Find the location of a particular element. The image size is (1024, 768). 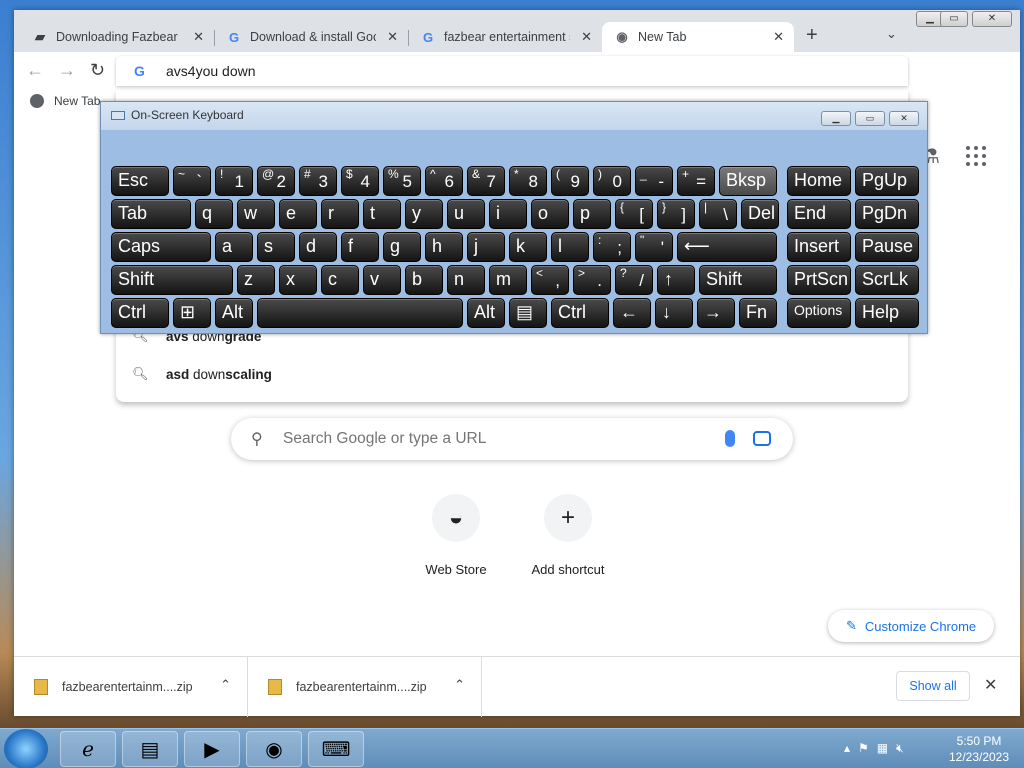

key-m: m is located at coordinates (508, 280).